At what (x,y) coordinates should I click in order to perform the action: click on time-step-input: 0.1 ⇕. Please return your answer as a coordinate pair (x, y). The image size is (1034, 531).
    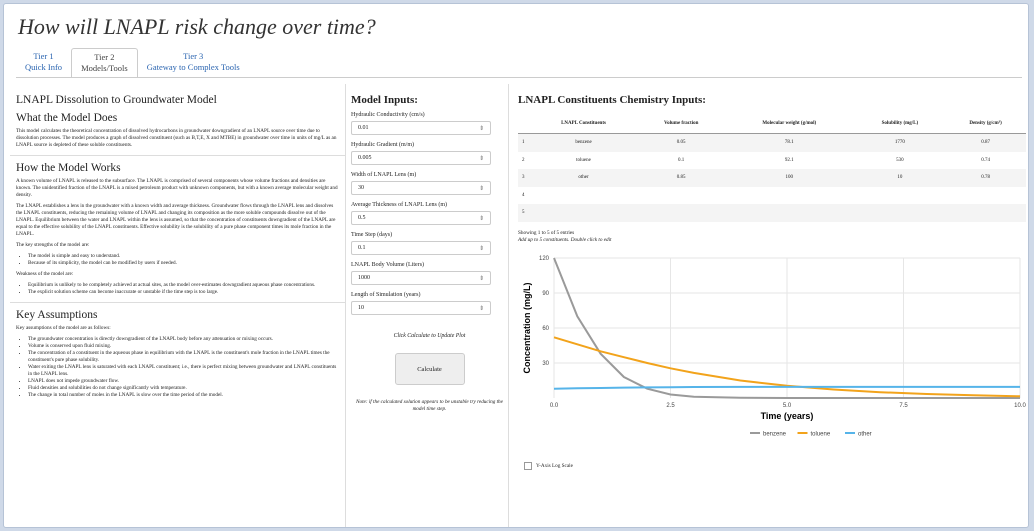
    Looking at the image, I should click on (421, 248).